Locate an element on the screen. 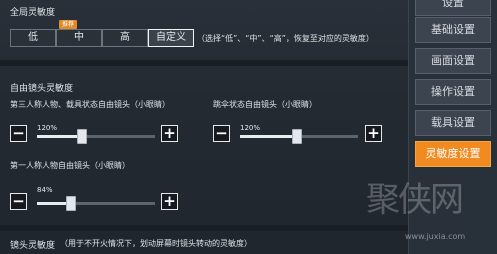  sidebar-item-graphics: 画面设置 is located at coordinates (453, 61).